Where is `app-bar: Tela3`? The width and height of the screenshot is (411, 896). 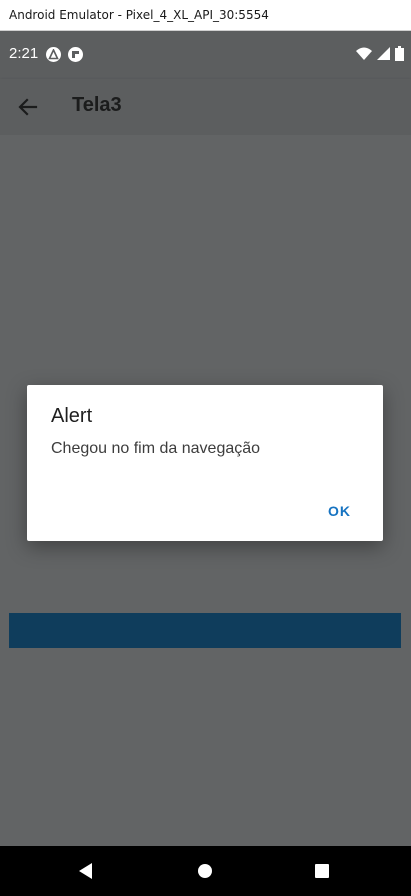 app-bar: Tela3 is located at coordinates (205, 107).